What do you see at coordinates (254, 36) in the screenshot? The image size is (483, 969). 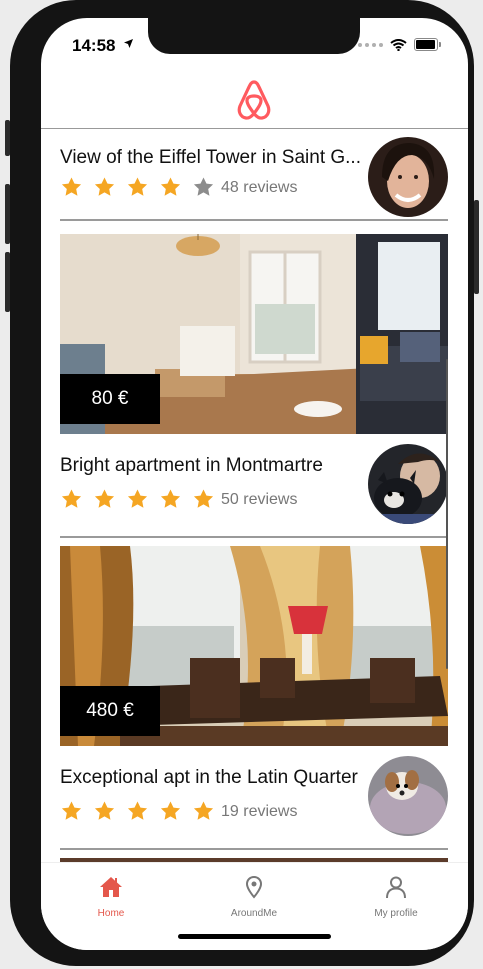 I see `notch` at bounding box center [254, 36].